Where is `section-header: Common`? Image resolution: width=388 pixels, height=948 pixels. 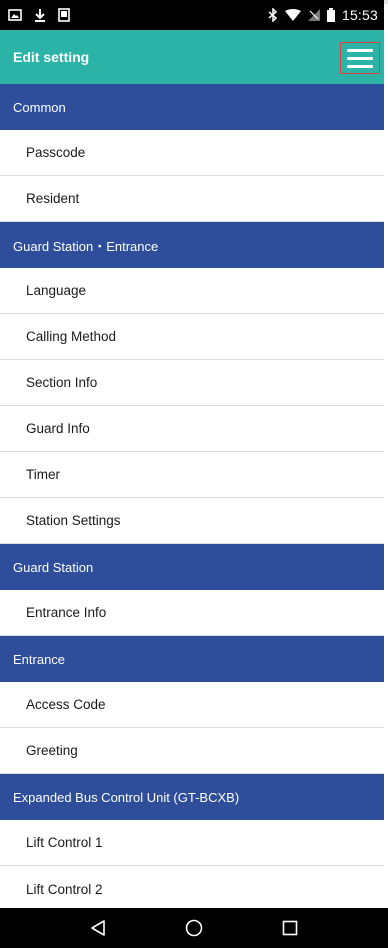 section-header: Common is located at coordinates (192, 107).